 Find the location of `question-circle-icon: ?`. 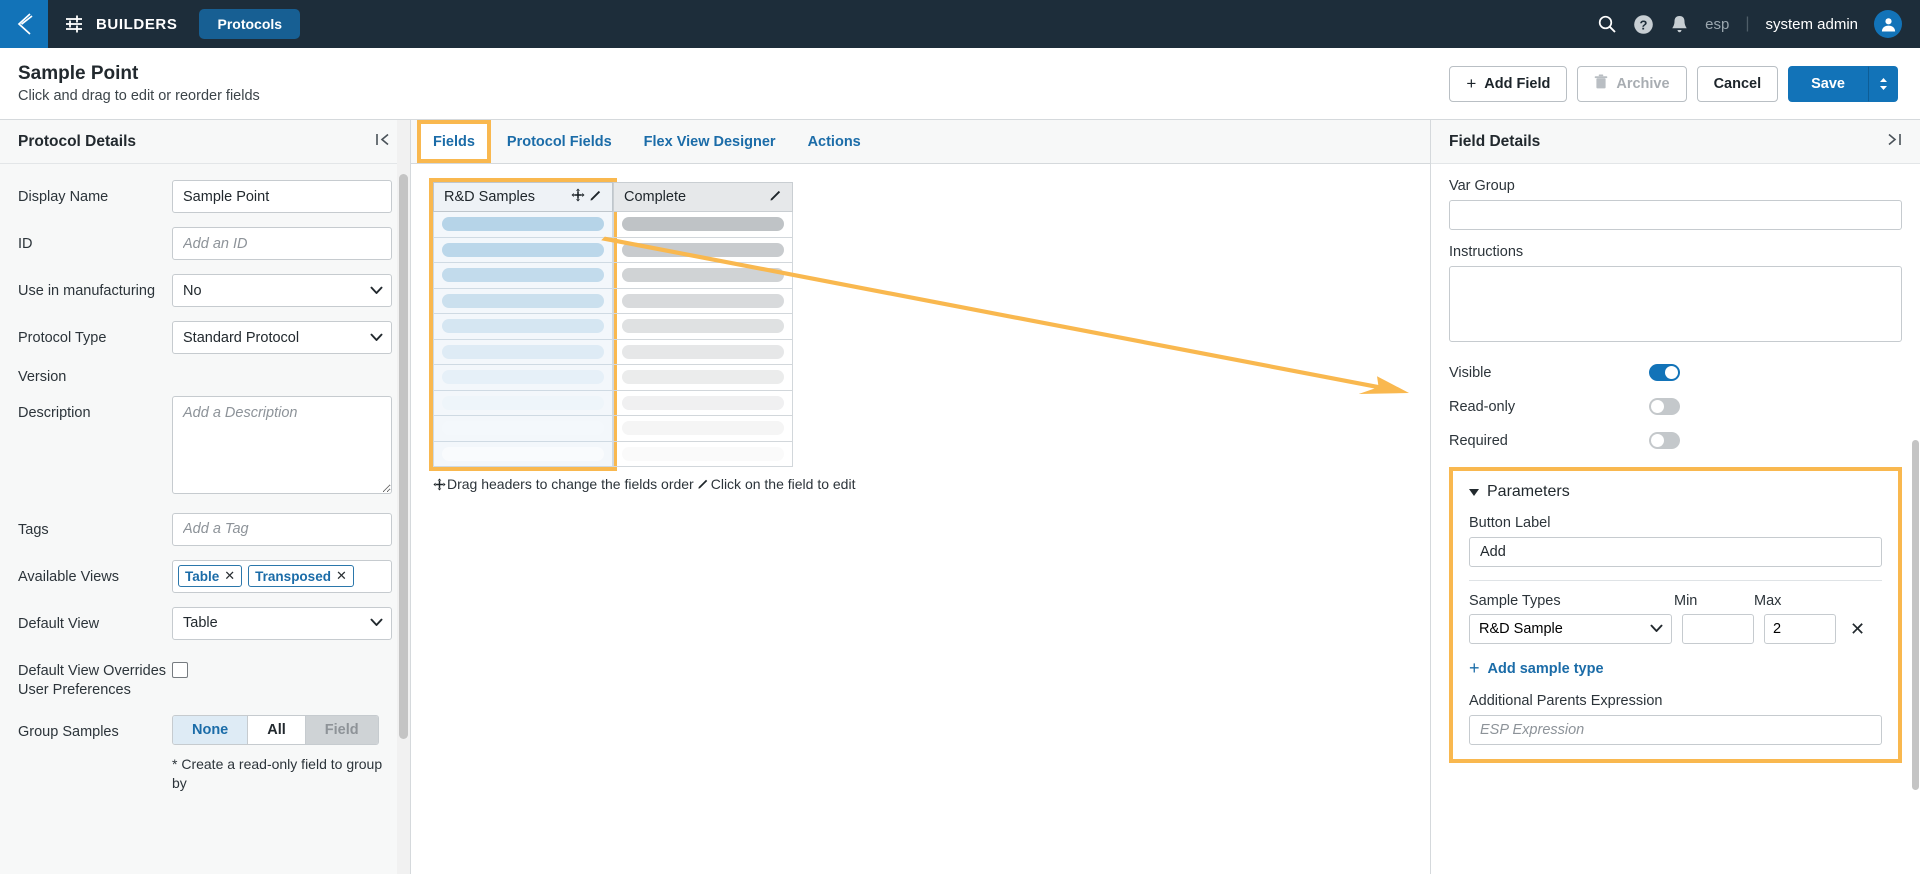

question-circle-icon: ? is located at coordinates (1643, 24).